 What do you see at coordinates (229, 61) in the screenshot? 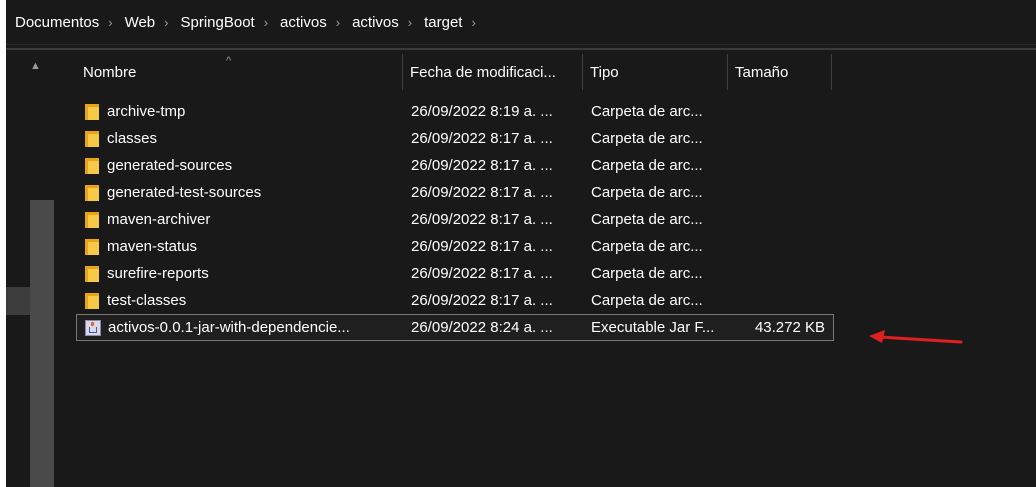
I see `chevron-up-icon: ^` at bounding box center [229, 61].